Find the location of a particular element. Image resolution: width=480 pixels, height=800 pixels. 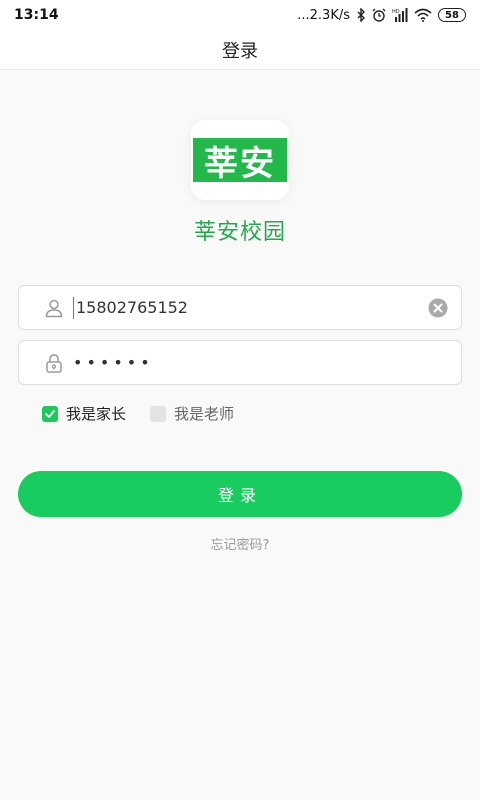

role-parent-label: 我是家长 is located at coordinates (96, 414).